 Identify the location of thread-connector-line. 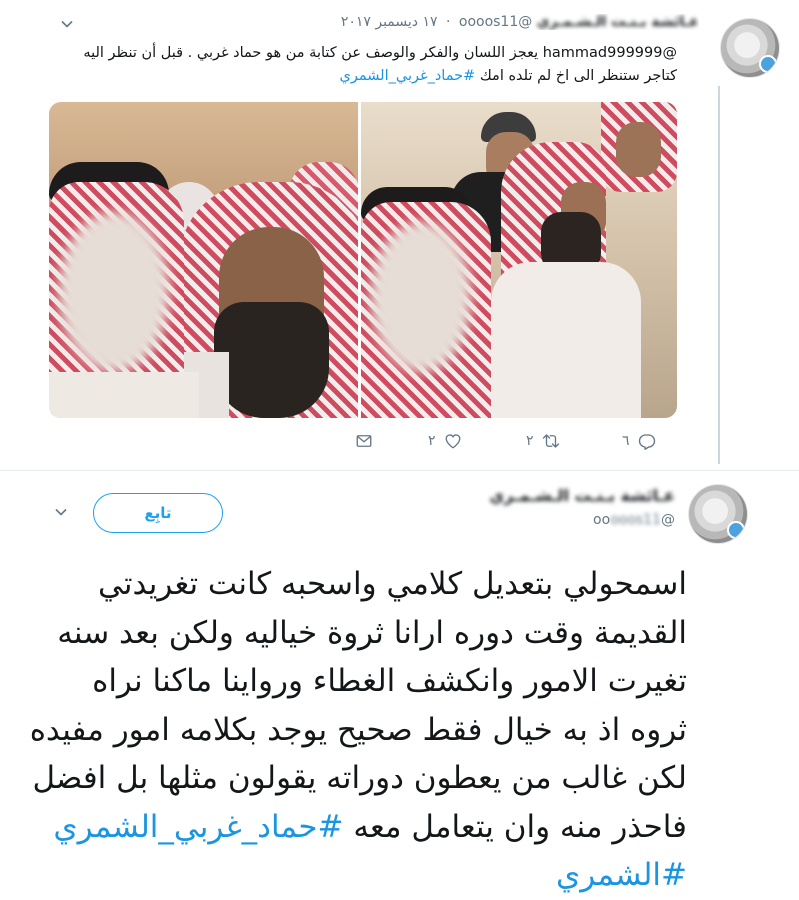
(719, 275).